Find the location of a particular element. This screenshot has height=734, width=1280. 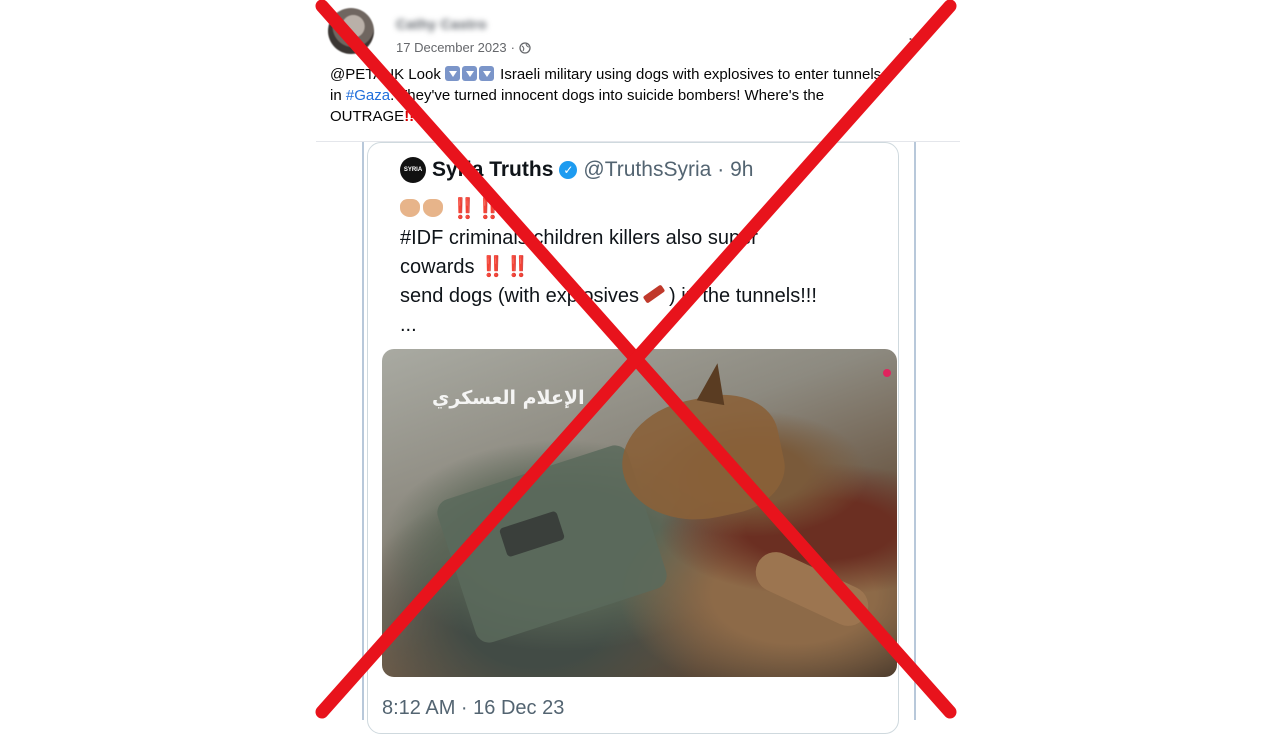

tweet-age: · 9h is located at coordinates (735, 169).